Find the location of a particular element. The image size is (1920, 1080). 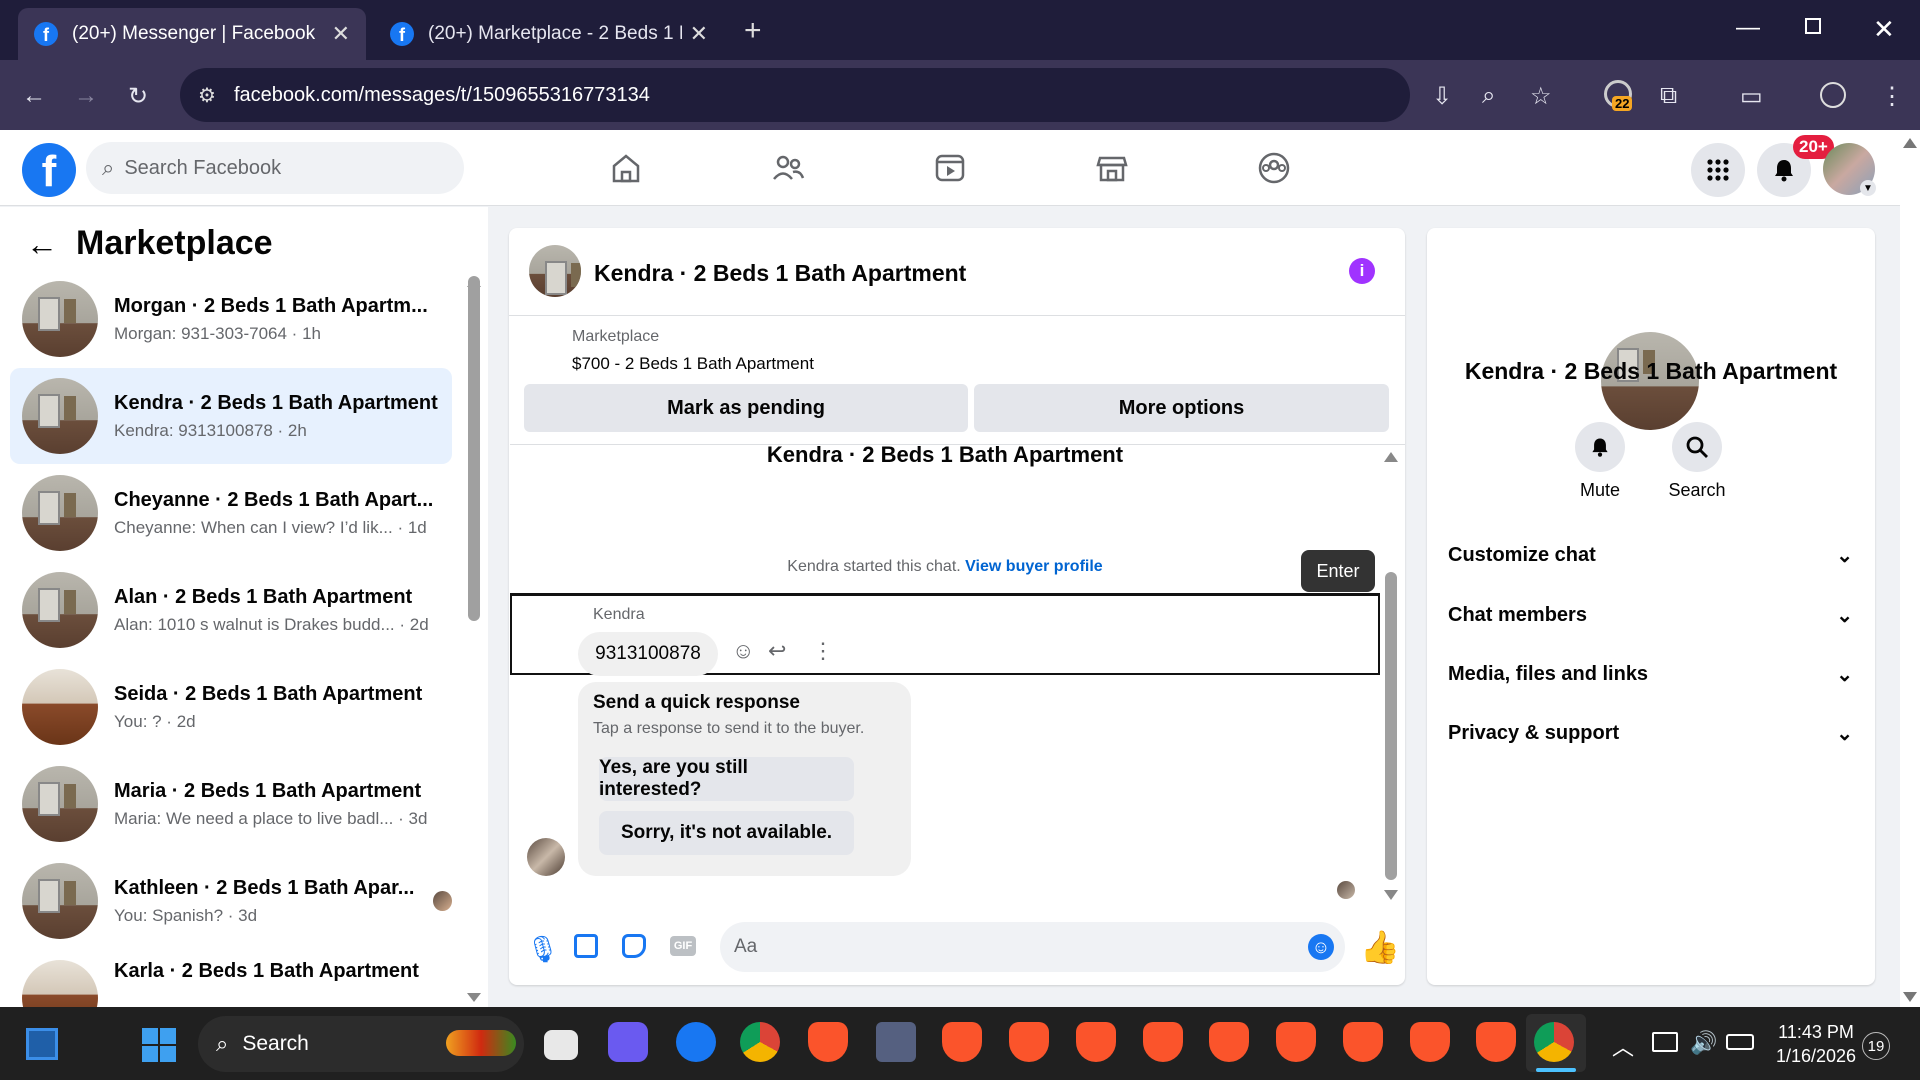

info-icon: i is located at coordinates (1362, 271).